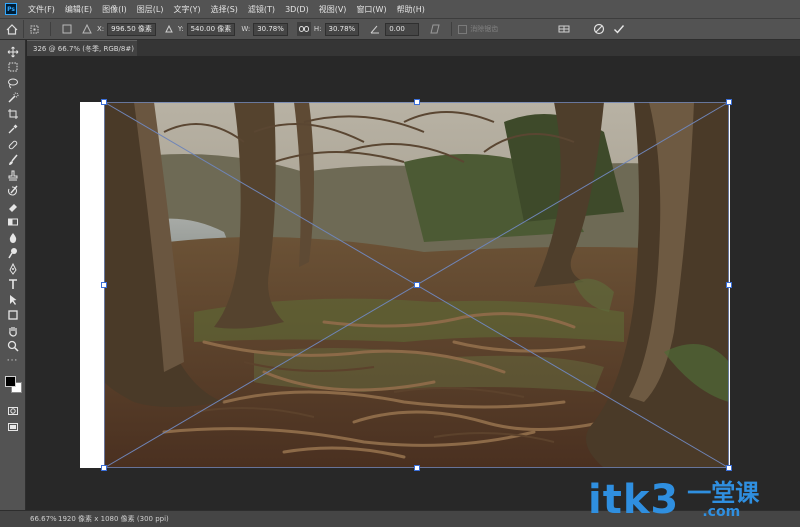  What do you see at coordinates (13, 114) in the screenshot?
I see `crop-tool-icon` at bounding box center [13, 114].